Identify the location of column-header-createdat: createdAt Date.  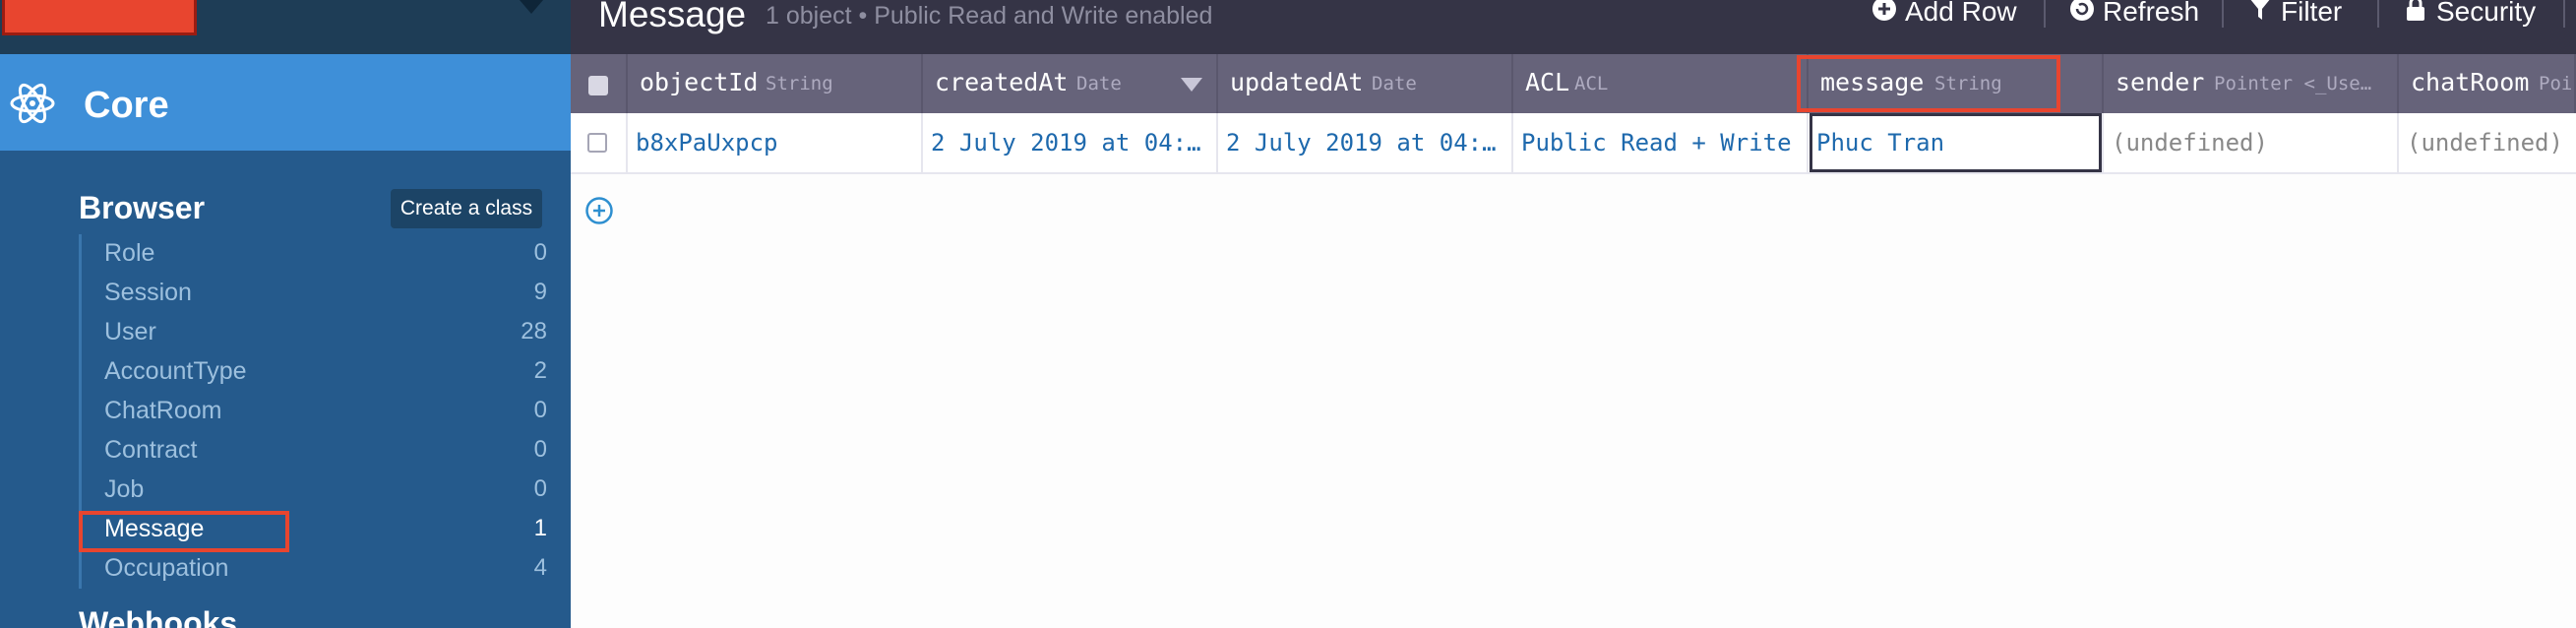
(1070, 84).